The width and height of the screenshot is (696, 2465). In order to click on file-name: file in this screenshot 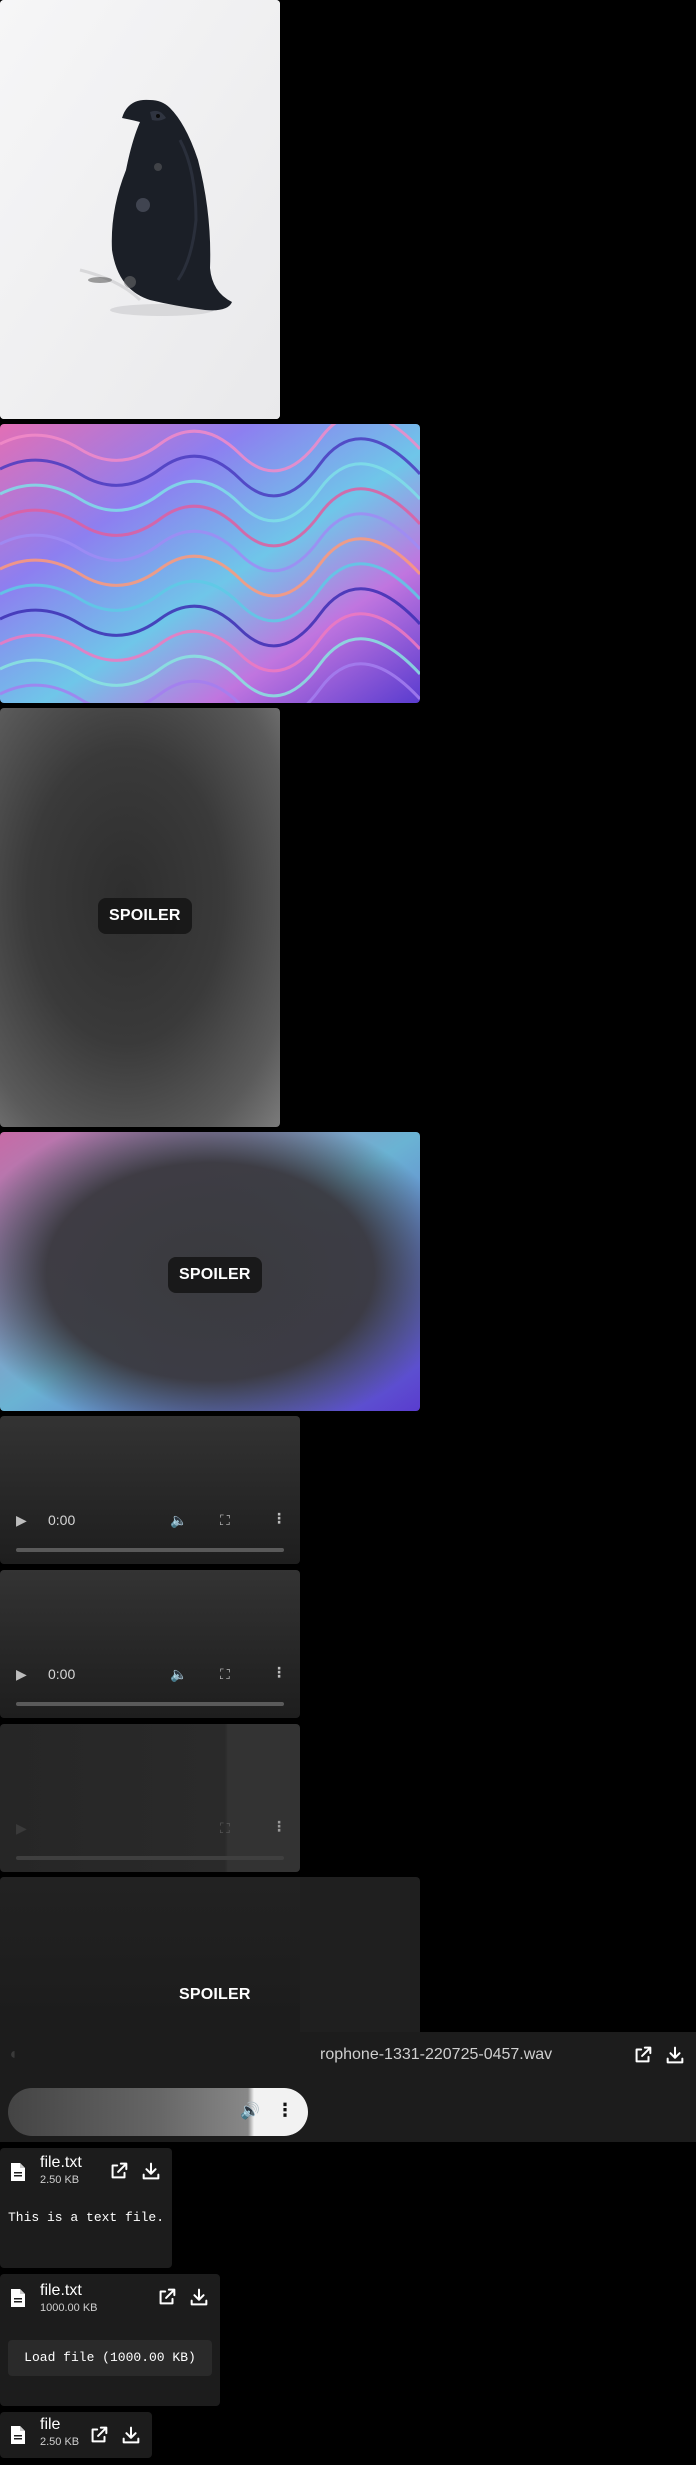, I will do `click(50, 2424)`.